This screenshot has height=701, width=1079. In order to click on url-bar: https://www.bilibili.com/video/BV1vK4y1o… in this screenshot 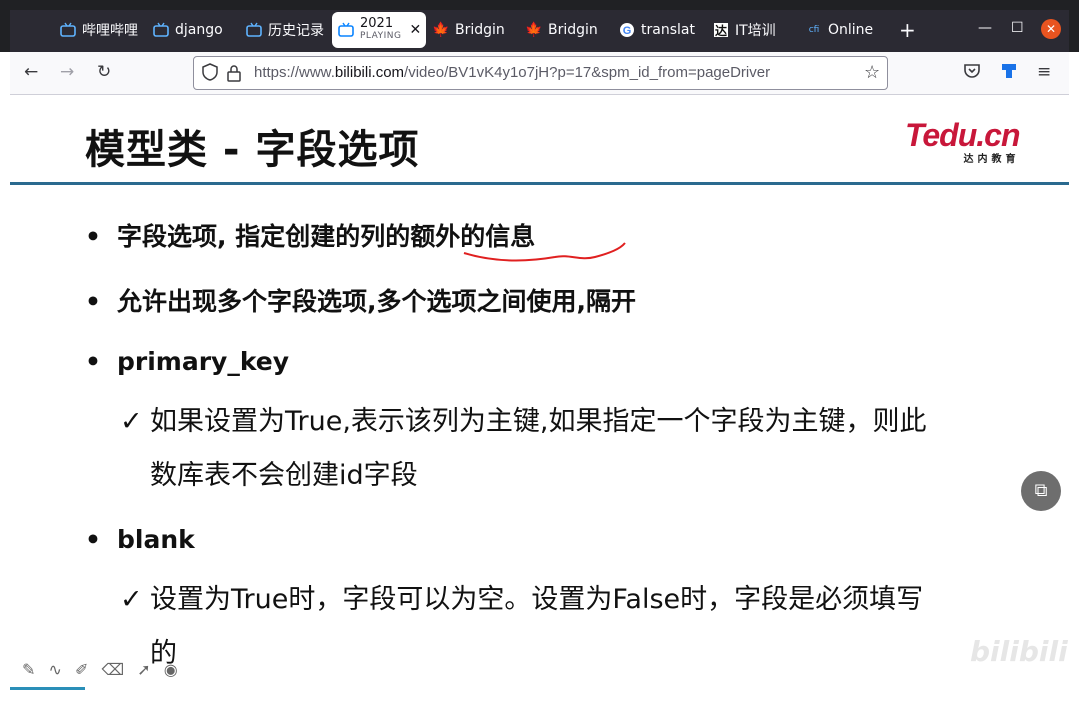, I will do `click(540, 73)`.